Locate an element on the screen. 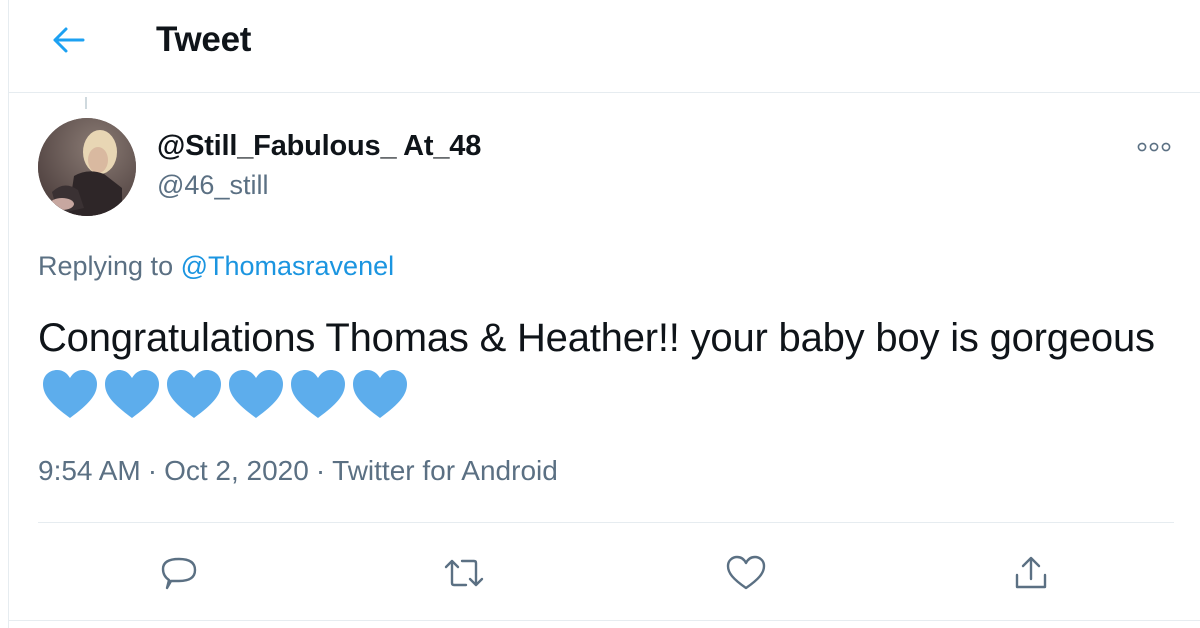 The width and height of the screenshot is (1200, 628). replying-mention-link: @Thomasravenel is located at coordinates (288, 266).